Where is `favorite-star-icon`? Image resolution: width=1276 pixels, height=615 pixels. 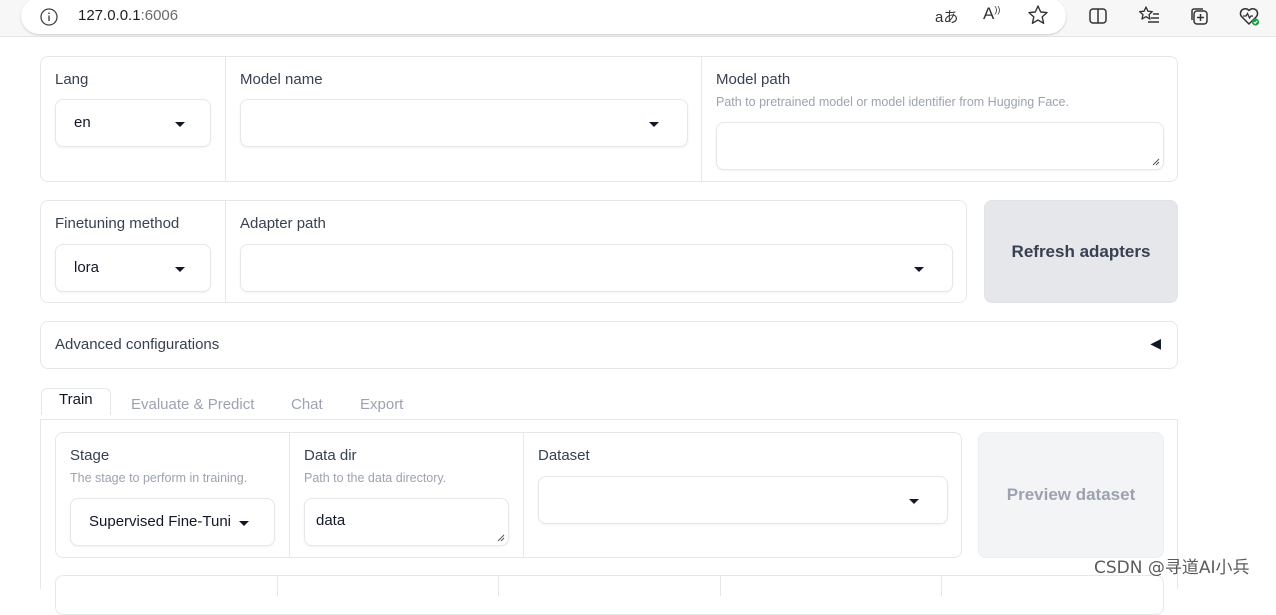
favorite-star-icon is located at coordinates (1038, 15).